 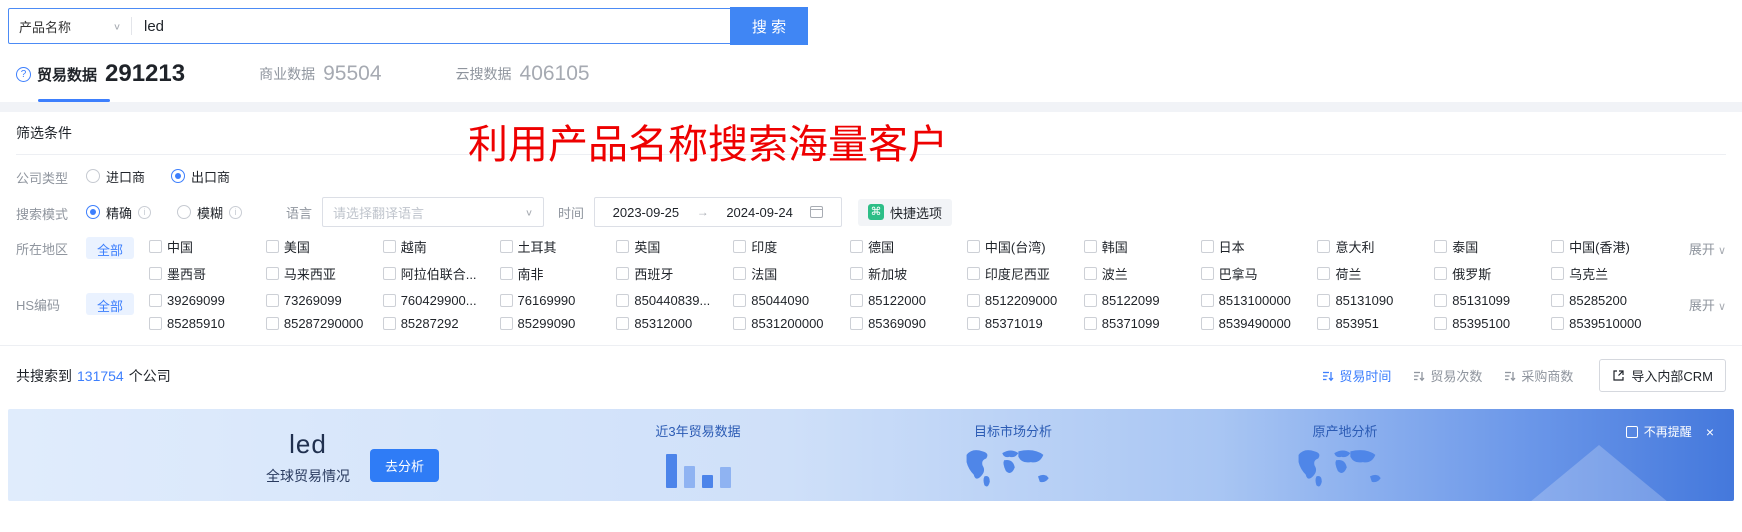 I want to click on region-checkbox: 南非, so click(x=558, y=273).